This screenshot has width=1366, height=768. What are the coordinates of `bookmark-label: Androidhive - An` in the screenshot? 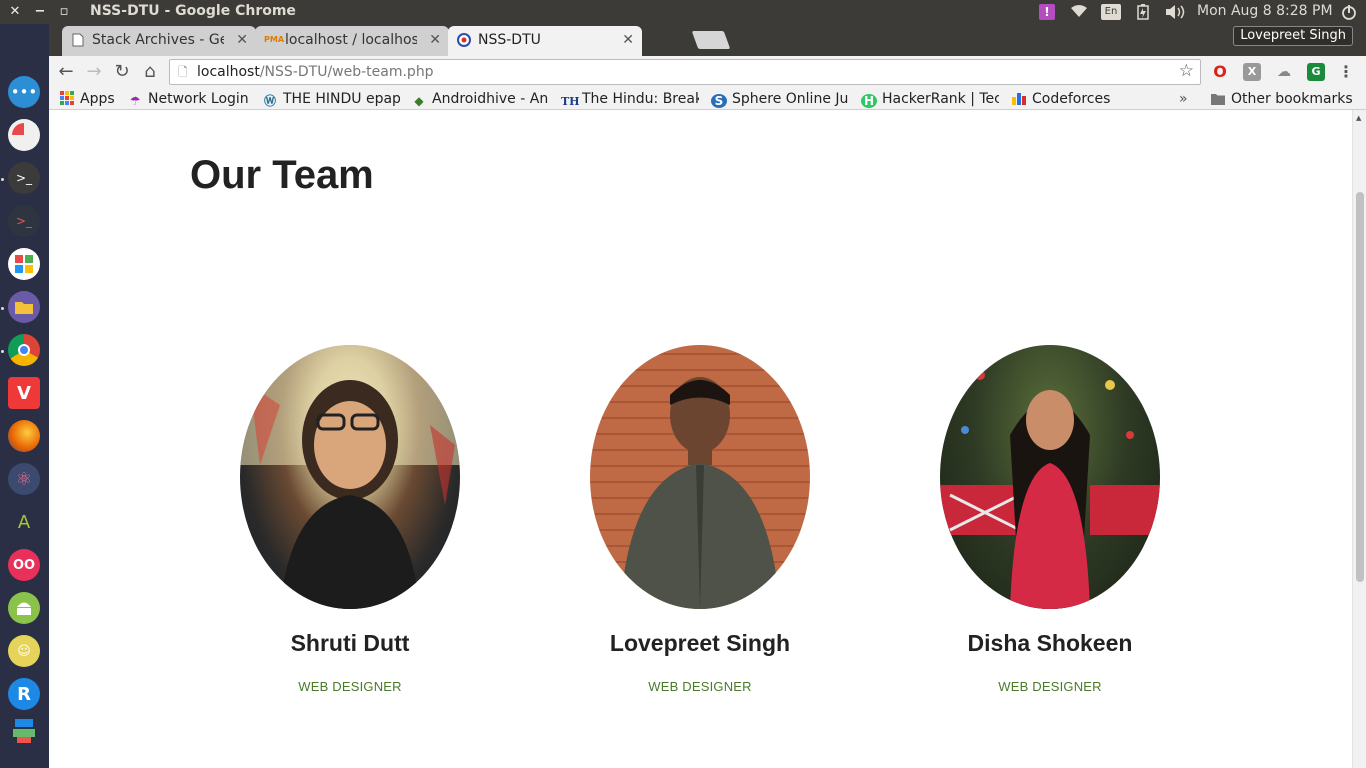 It's located at (490, 99).